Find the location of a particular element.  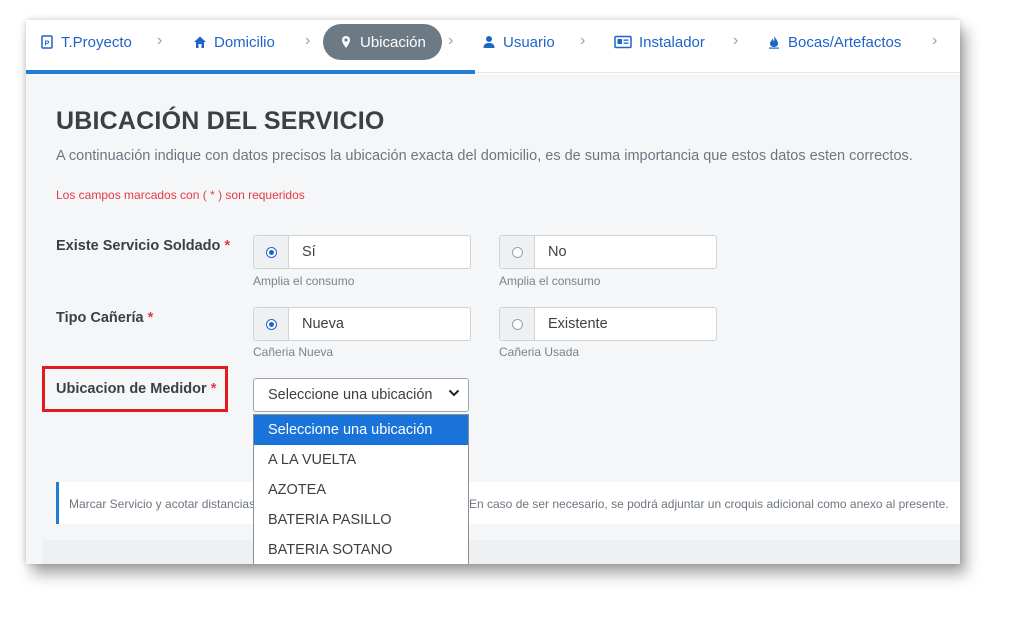

tipo-caneria-existente-help: Cañeria Usada is located at coordinates (539, 352).